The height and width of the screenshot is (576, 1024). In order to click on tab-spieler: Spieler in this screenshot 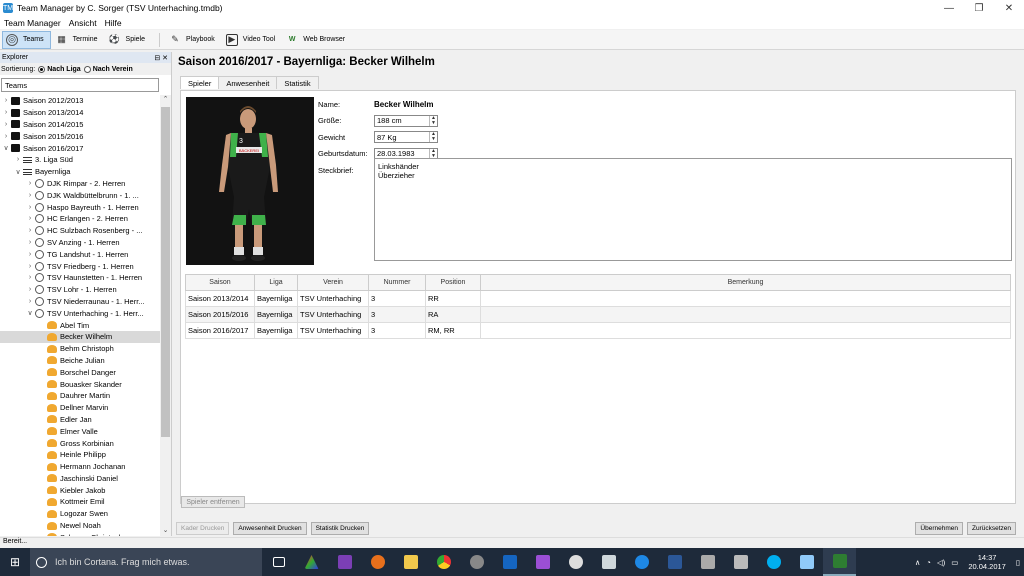, I will do `click(200, 82)`.